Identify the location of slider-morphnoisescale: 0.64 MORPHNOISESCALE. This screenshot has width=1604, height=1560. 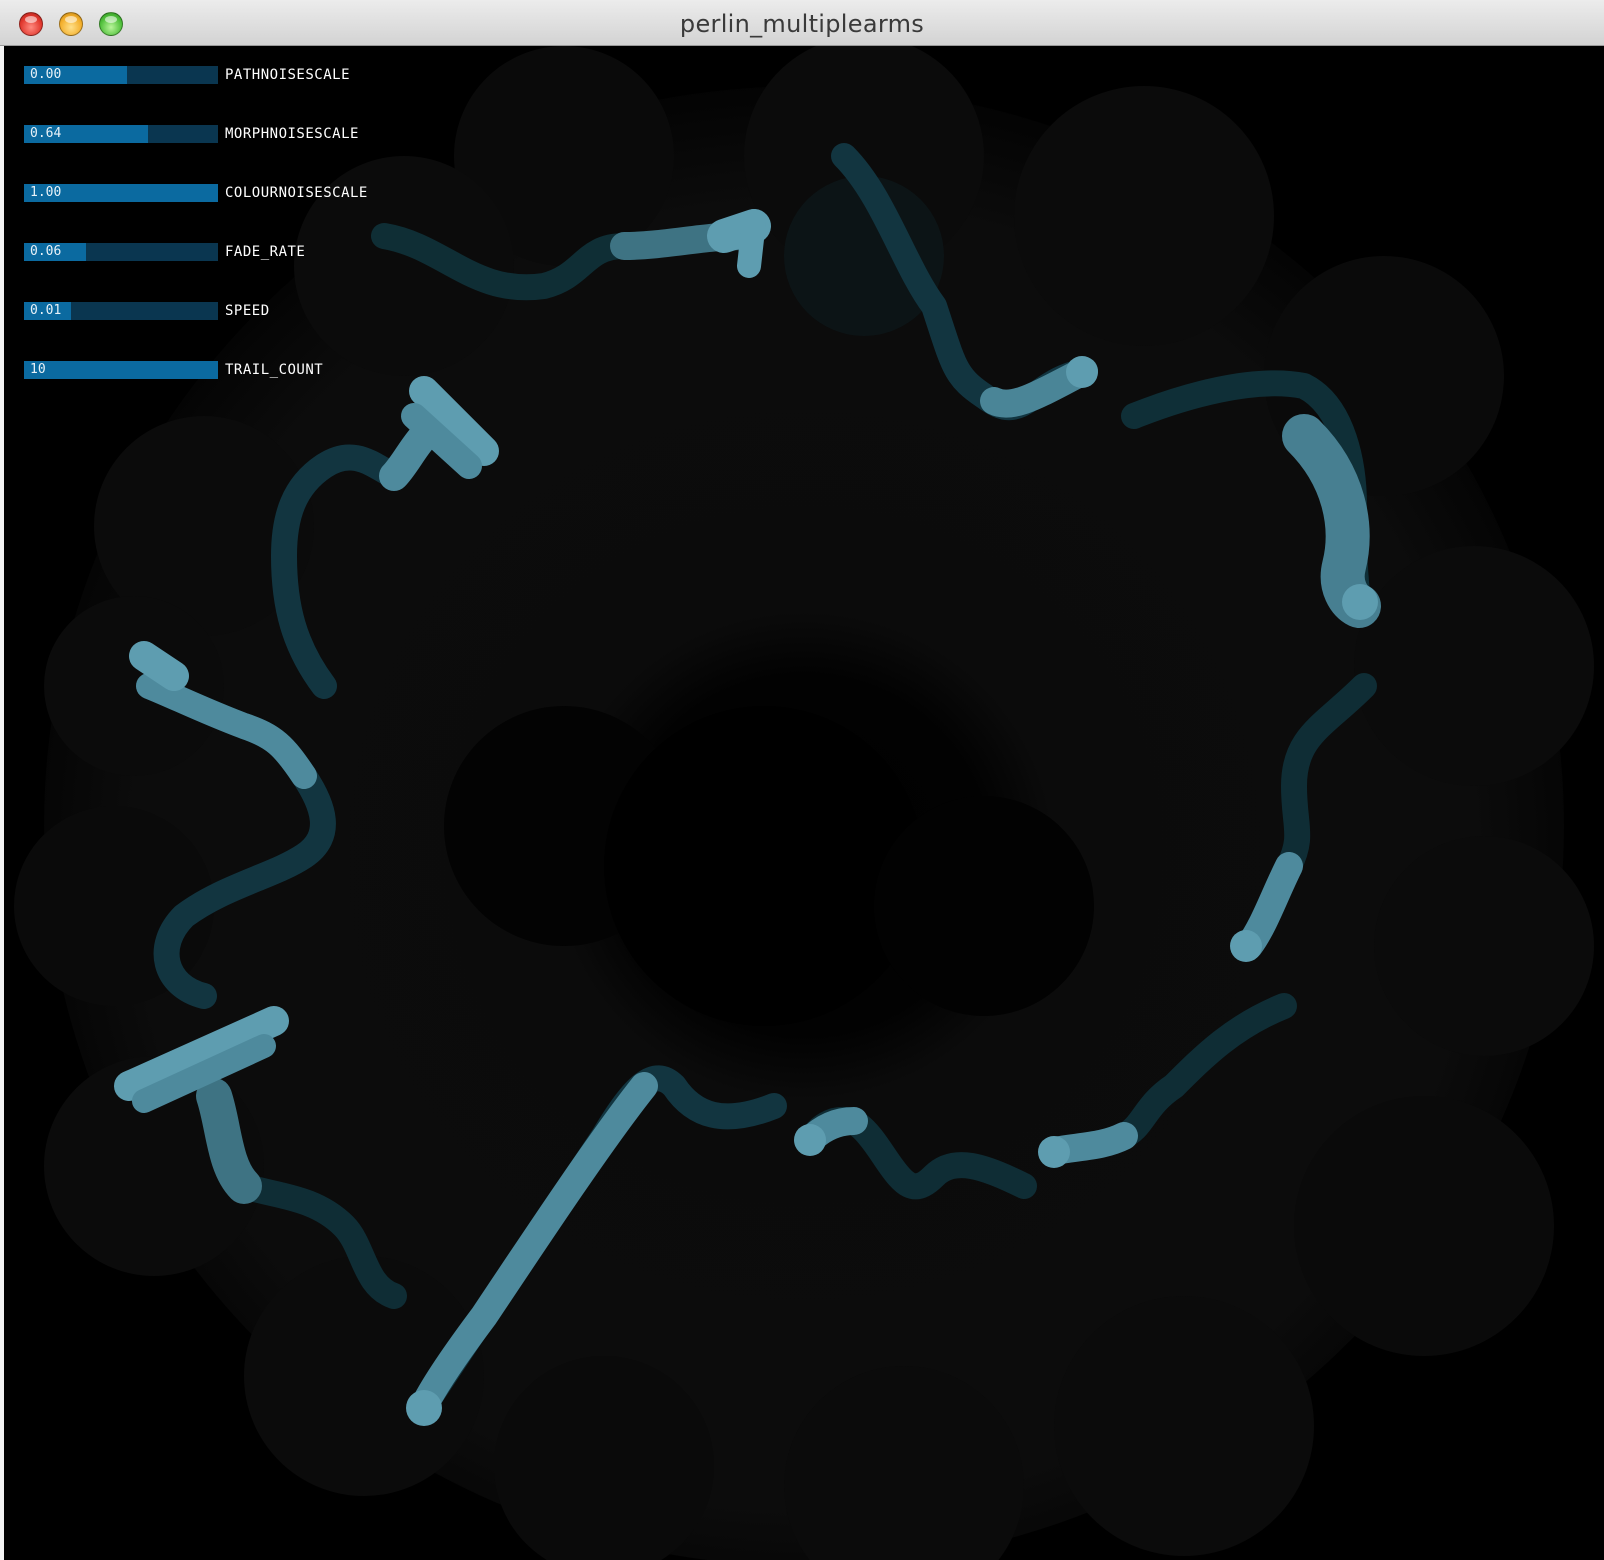
(214, 134).